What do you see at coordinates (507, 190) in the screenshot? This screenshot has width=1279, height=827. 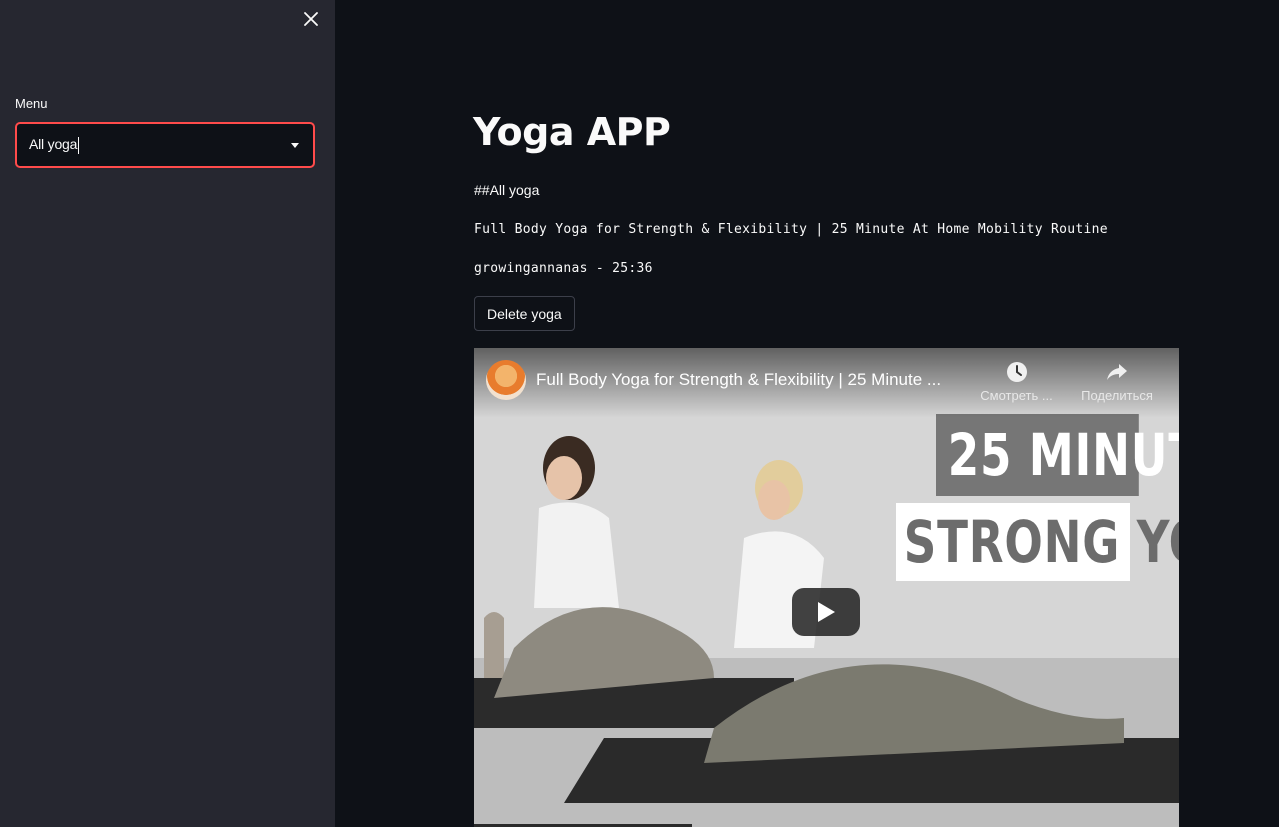 I see `subheading-text: ##All yoga` at bounding box center [507, 190].